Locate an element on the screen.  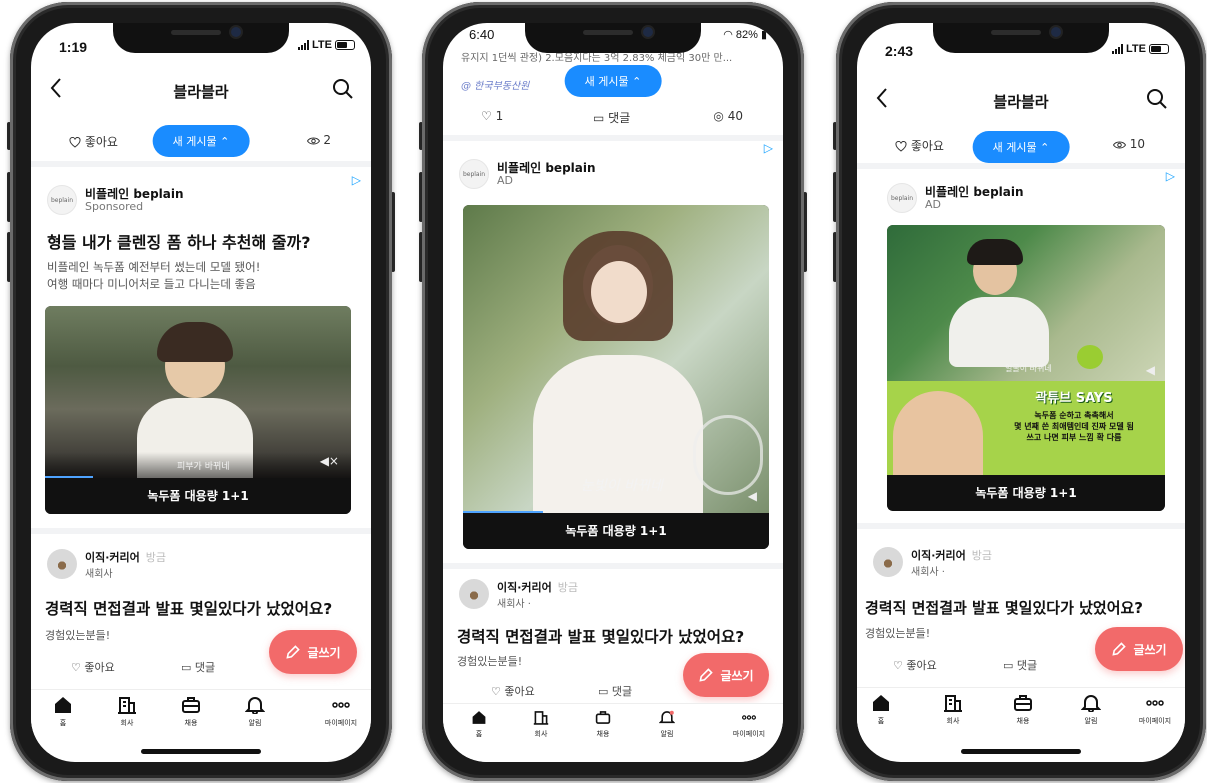
signal-icon is located at coordinates (304, 45).